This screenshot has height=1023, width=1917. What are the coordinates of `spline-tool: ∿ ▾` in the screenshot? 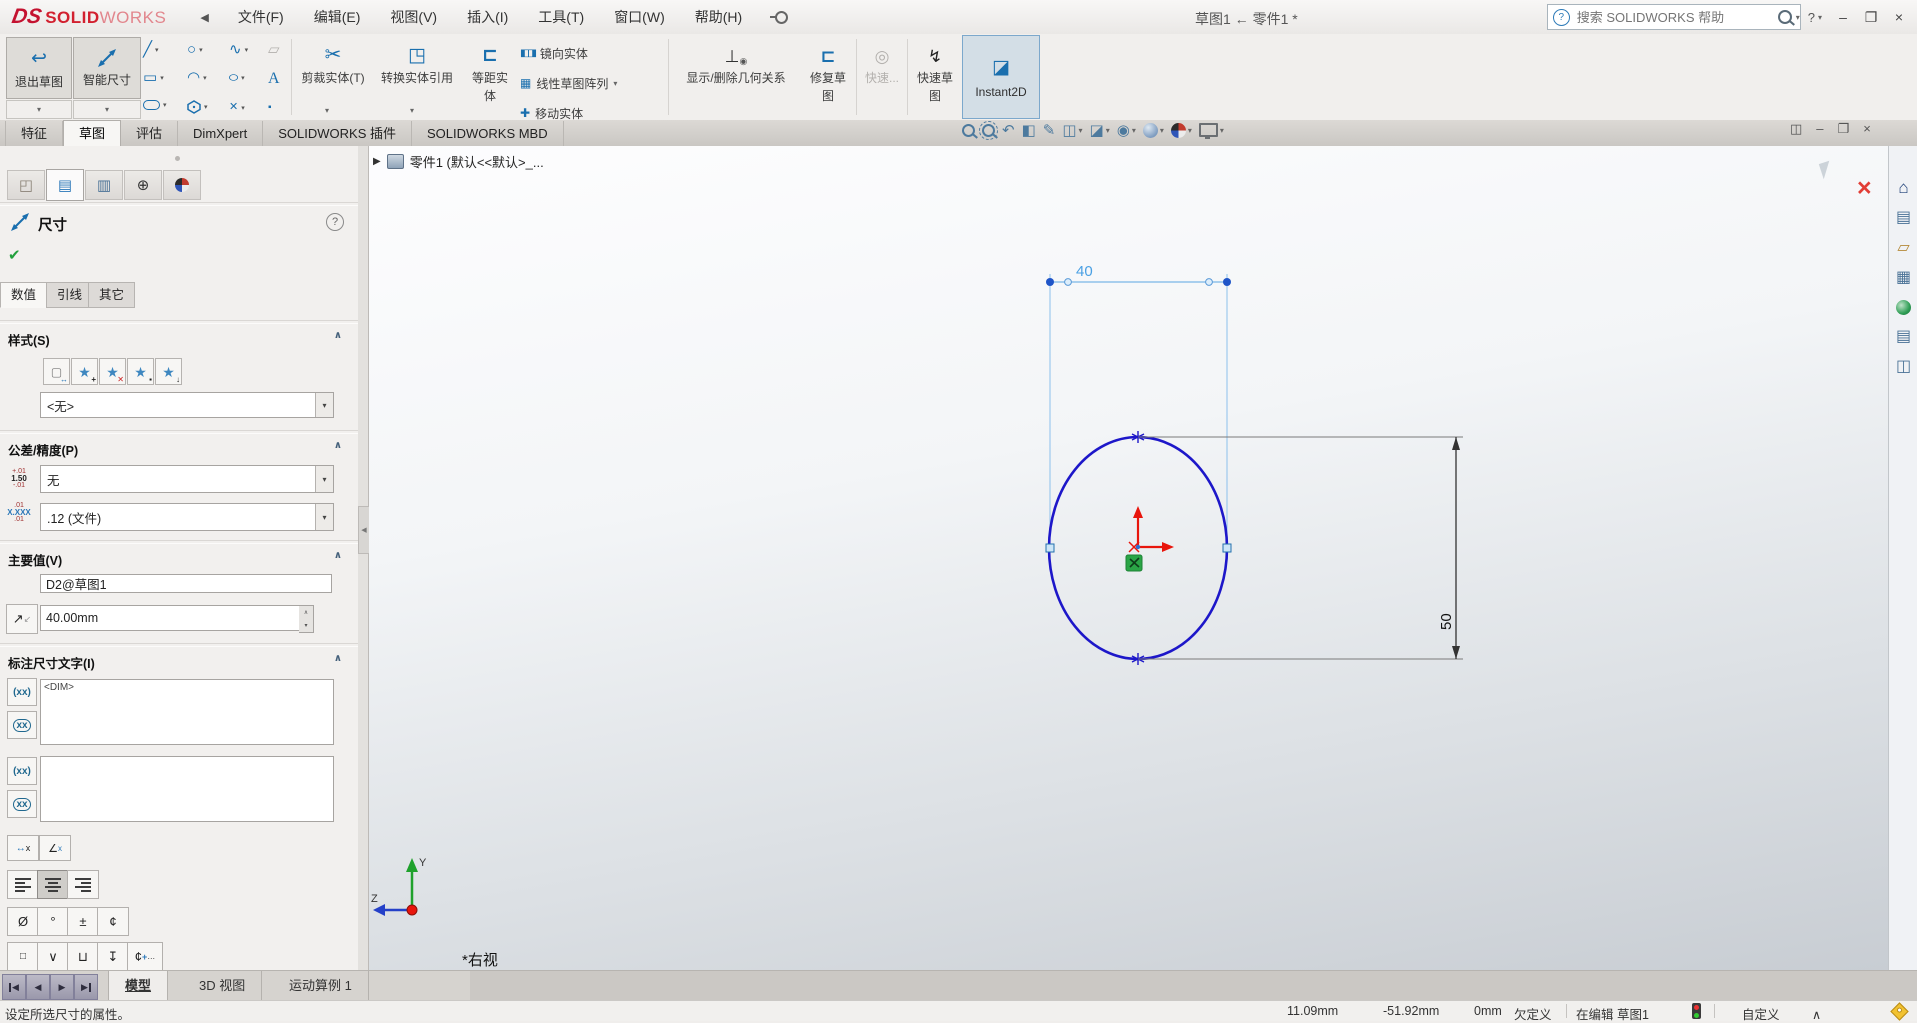 It's located at (238, 49).